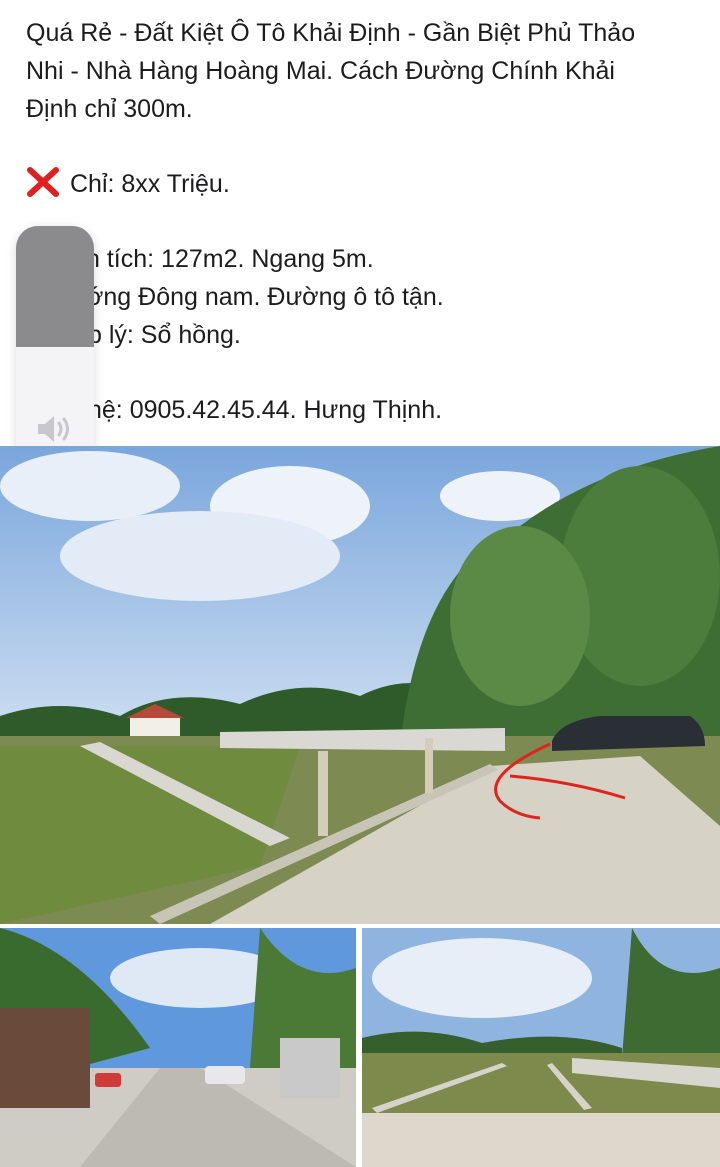  Describe the element at coordinates (53, 429) in the screenshot. I see `speaker-icon` at that location.